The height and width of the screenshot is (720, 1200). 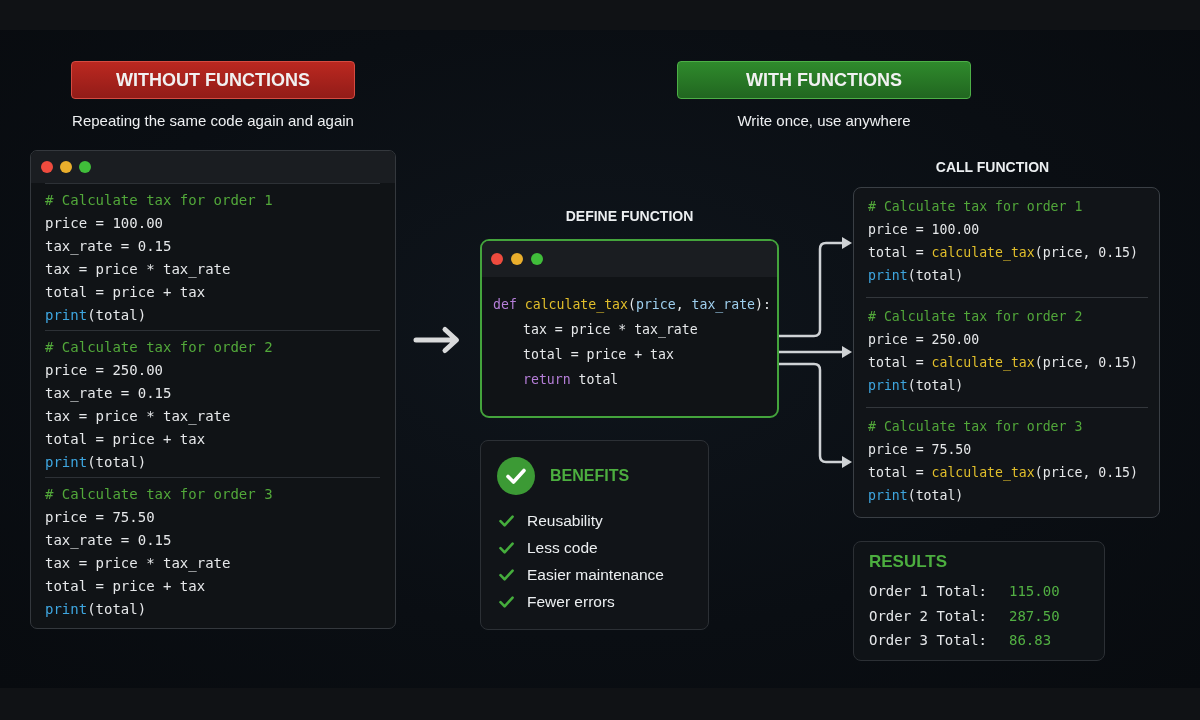 I want to click on benefit-item: Easier maintenance, so click(x=595, y=575).